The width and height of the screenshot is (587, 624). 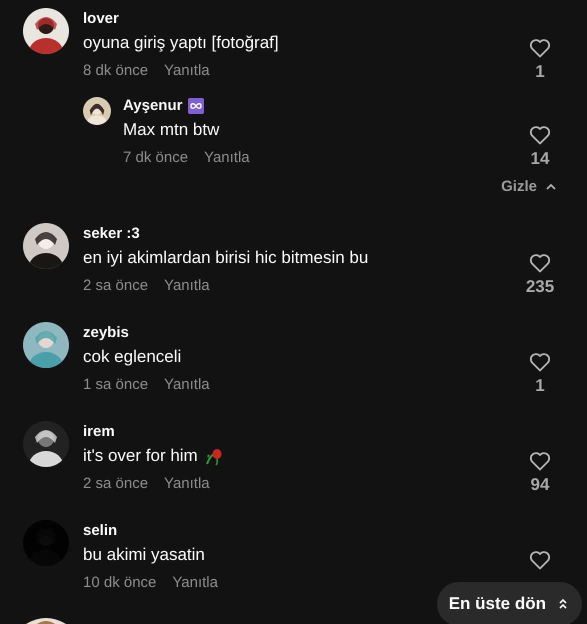 What do you see at coordinates (301, 234) in the screenshot?
I see `username: seker :3` at bounding box center [301, 234].